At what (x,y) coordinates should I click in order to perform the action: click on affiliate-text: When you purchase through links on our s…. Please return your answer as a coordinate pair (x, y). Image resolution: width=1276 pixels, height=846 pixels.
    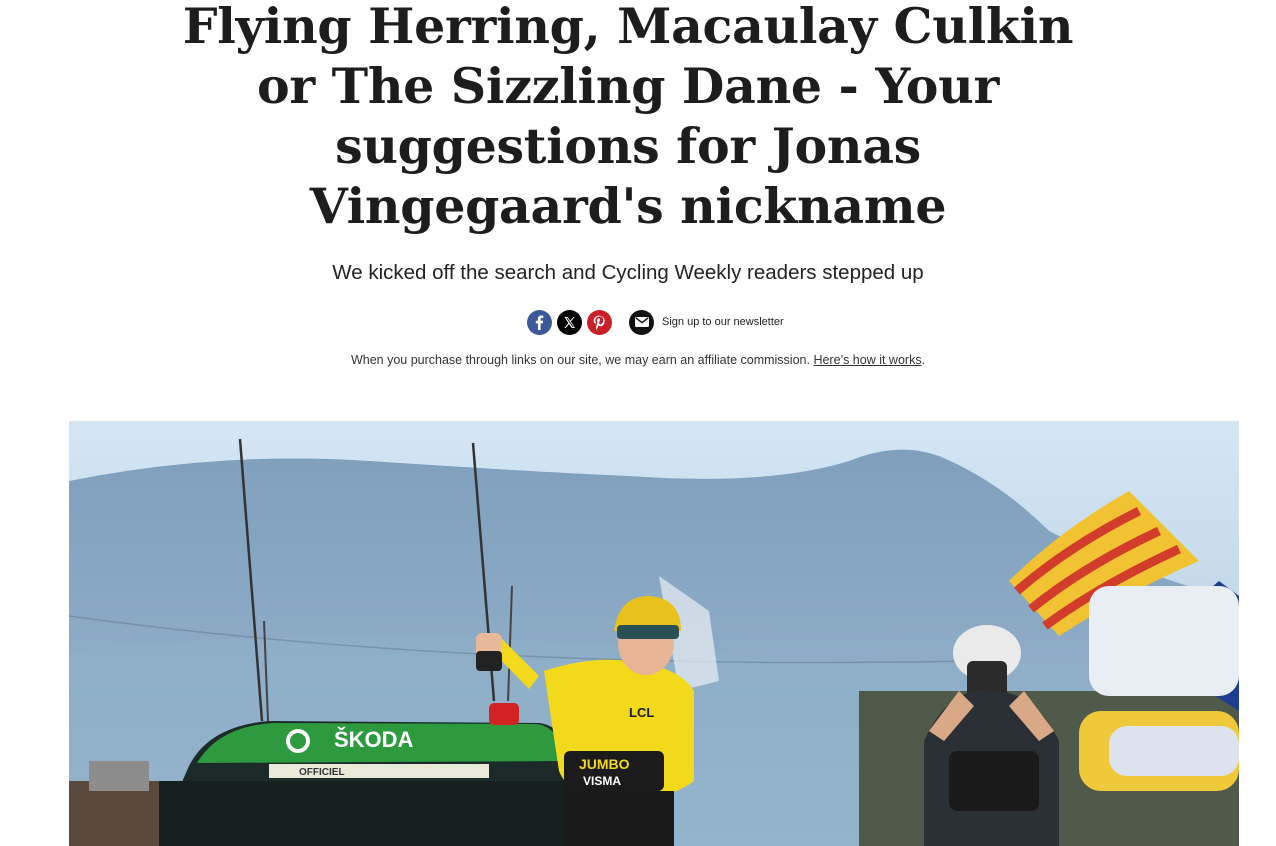
    Looking at the image, I should click on (582, 360).